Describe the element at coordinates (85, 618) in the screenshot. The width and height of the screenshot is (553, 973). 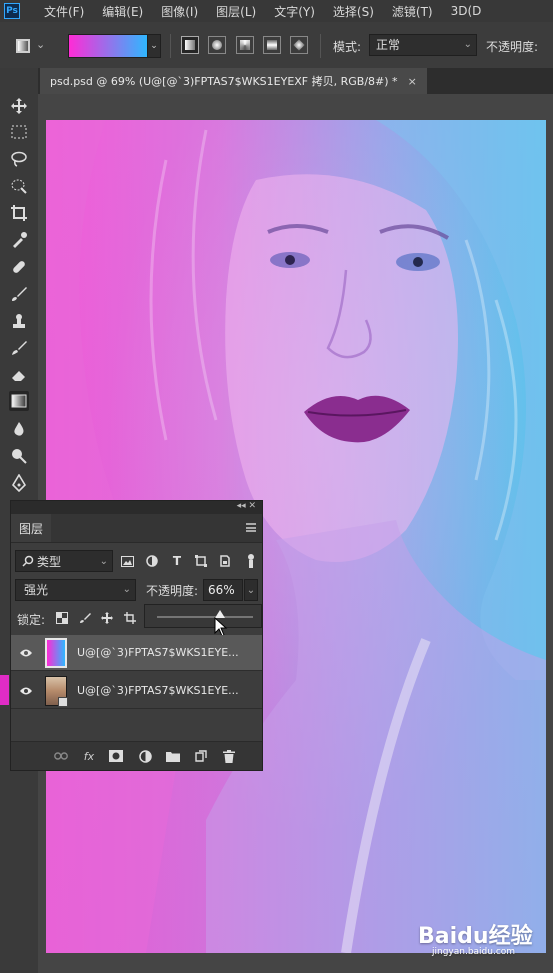
I see `lock-image-pixels-icon` at that location.